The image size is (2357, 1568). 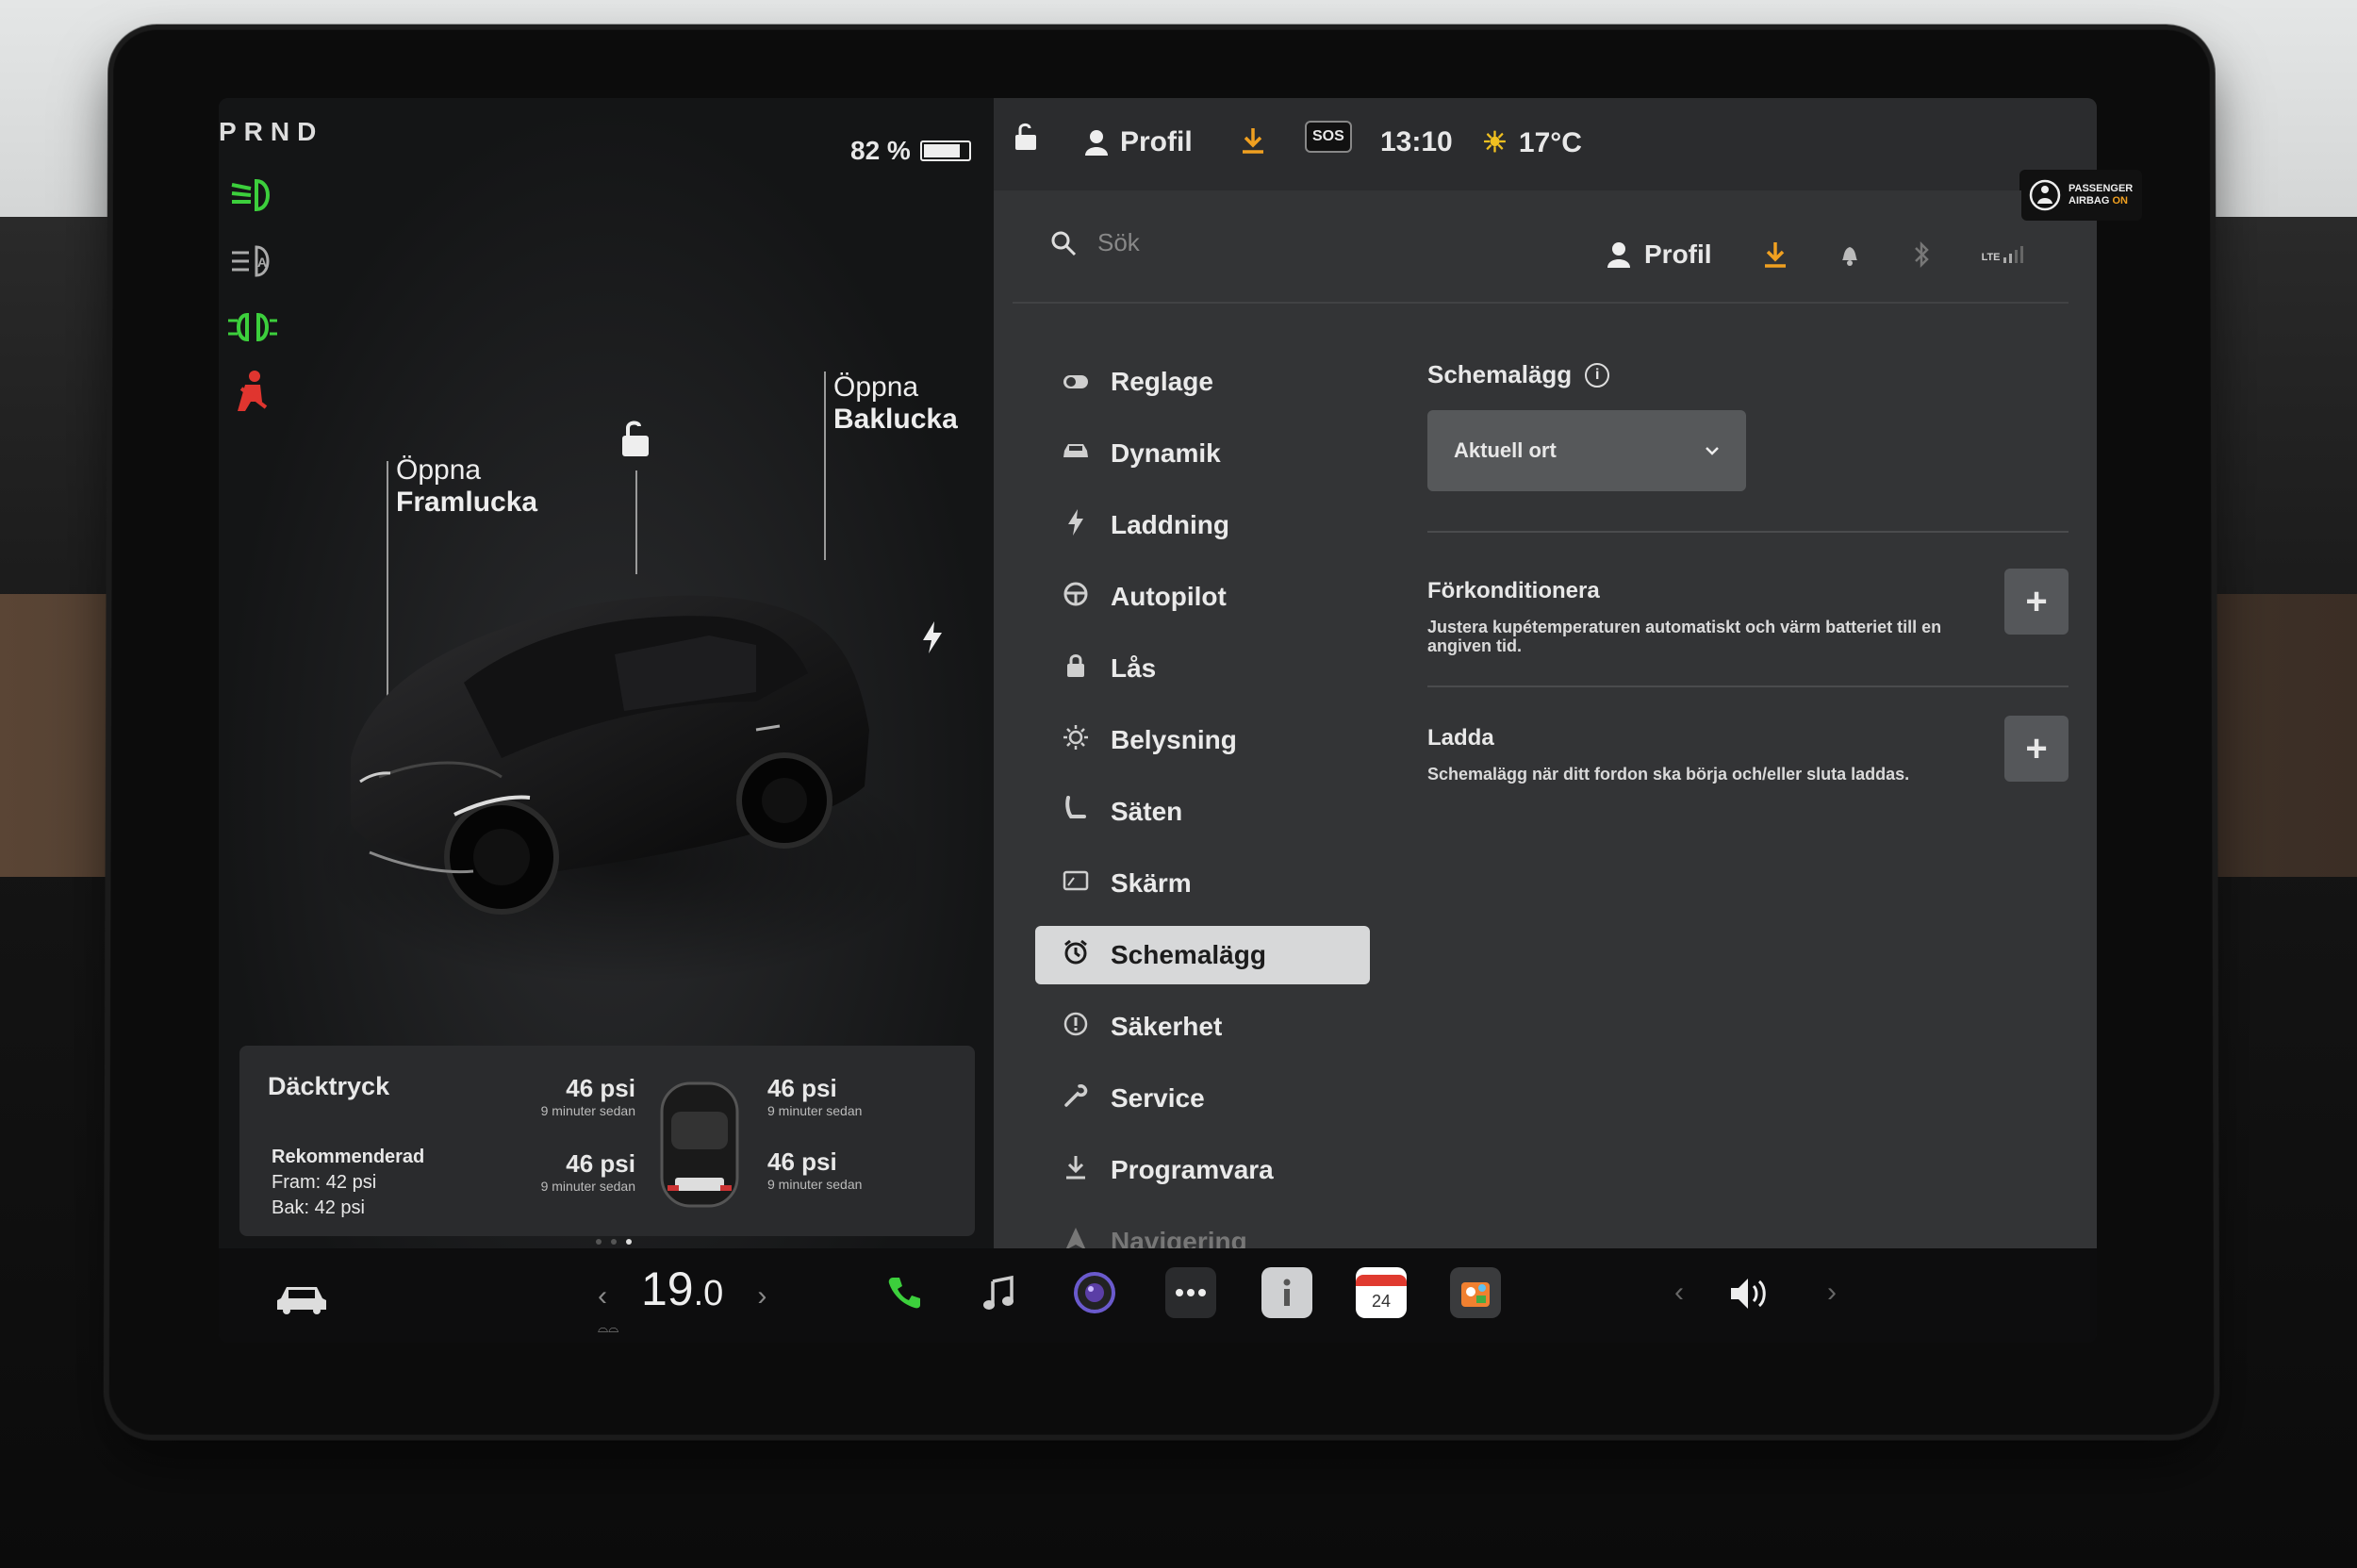 What do you see at coordinates (1151, 883) in the screenshot?
I see `menu-item-label: Skärm` at bounding box center [1151, 883].